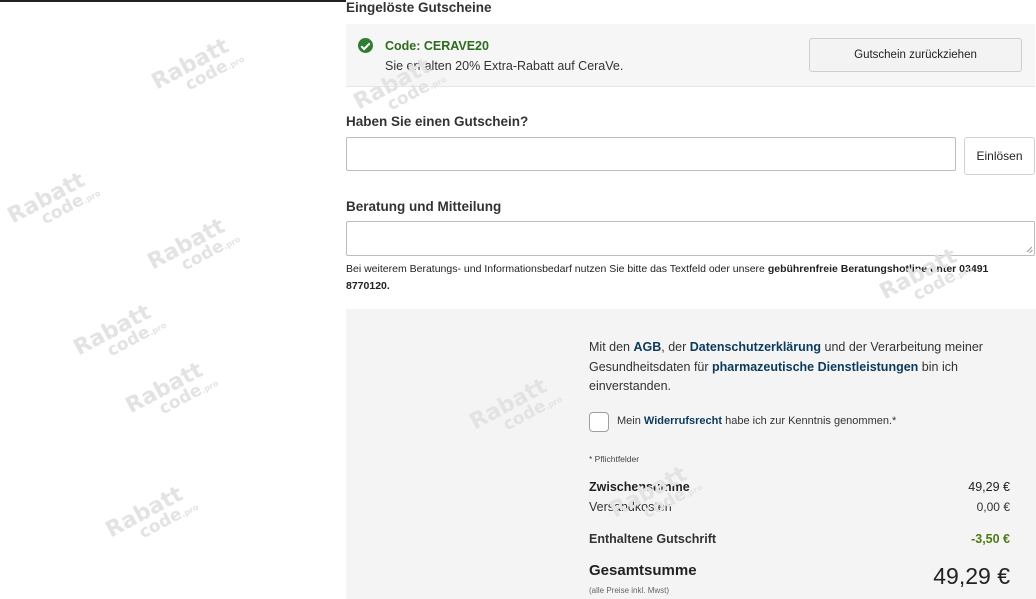 This screenshot has height=599, width=1036. I want to click on consultation-textarea, so click(690, 238).